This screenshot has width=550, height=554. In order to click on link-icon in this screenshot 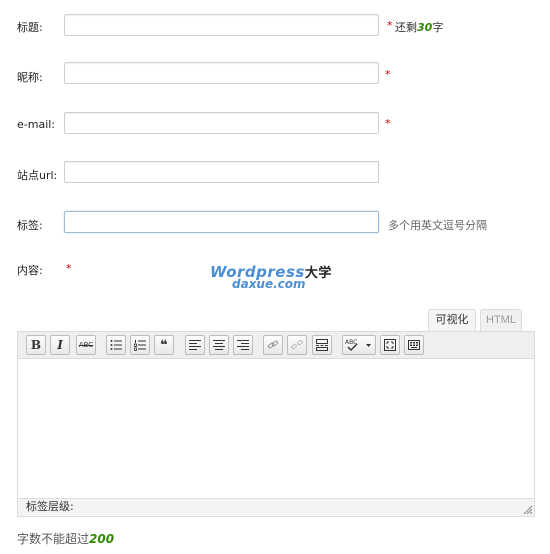, I will do `click(273, 344)`.